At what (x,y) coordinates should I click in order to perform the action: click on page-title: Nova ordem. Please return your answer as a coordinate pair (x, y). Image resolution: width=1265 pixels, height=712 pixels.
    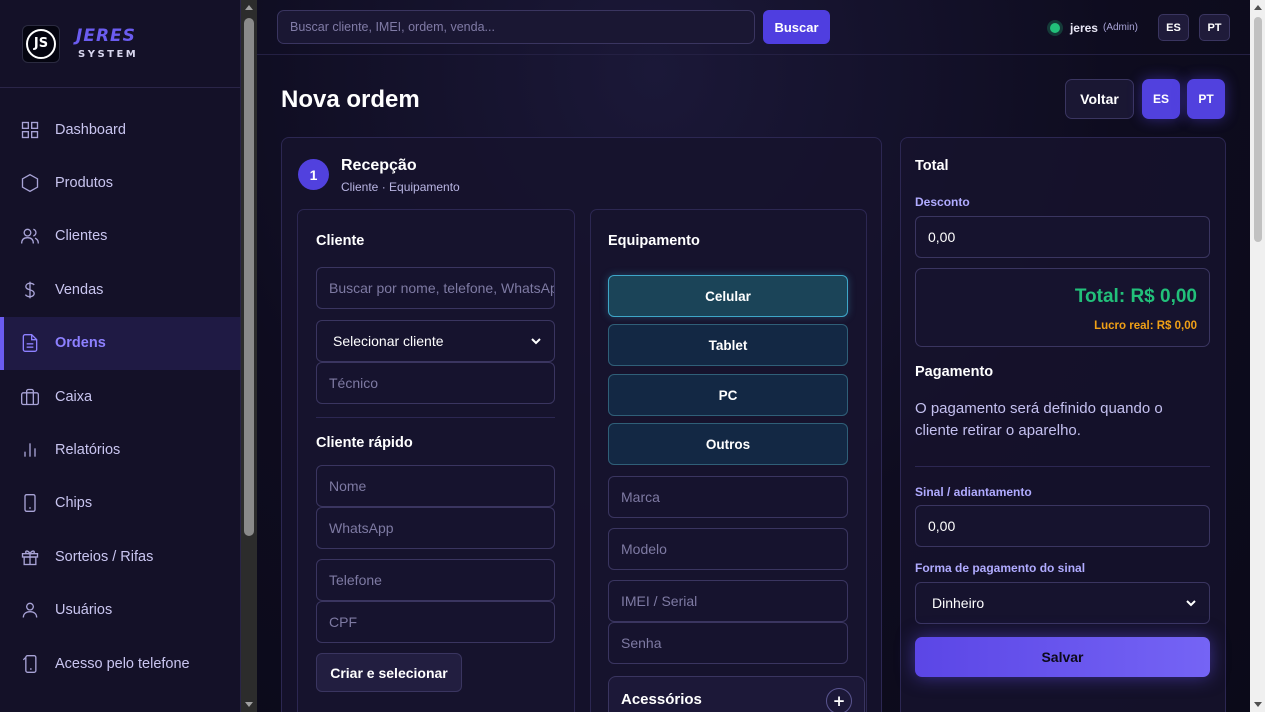
    Looking at the image, I should click on (350, 99).